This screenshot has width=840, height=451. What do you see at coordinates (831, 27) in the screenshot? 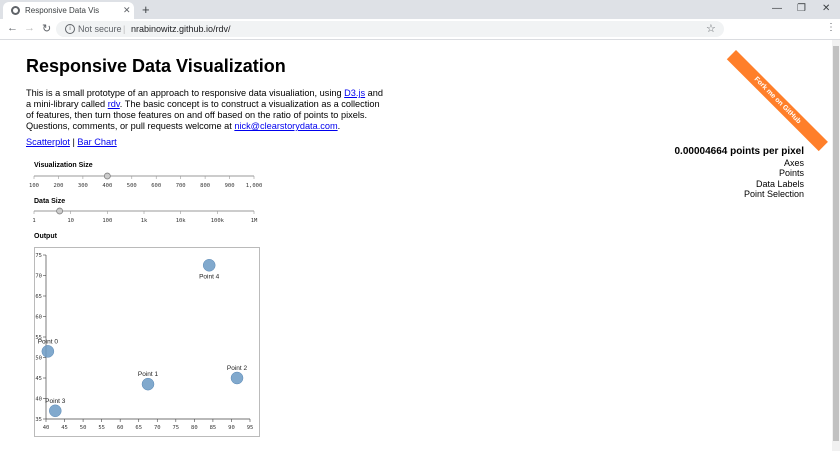
I see `menu-kebab-icon: ⋮` at bounding box center [831, 27].